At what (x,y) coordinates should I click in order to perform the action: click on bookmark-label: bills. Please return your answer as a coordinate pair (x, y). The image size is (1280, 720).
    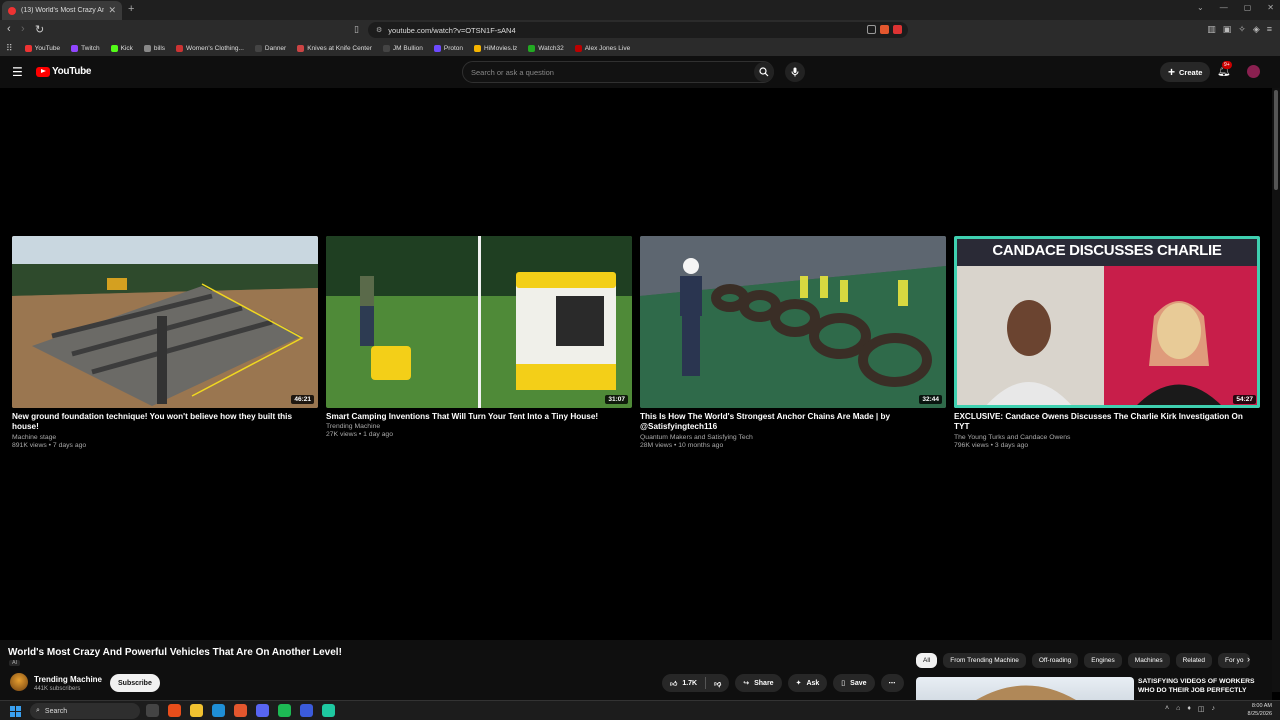
    Looking at the image, I should click on (159, 48).